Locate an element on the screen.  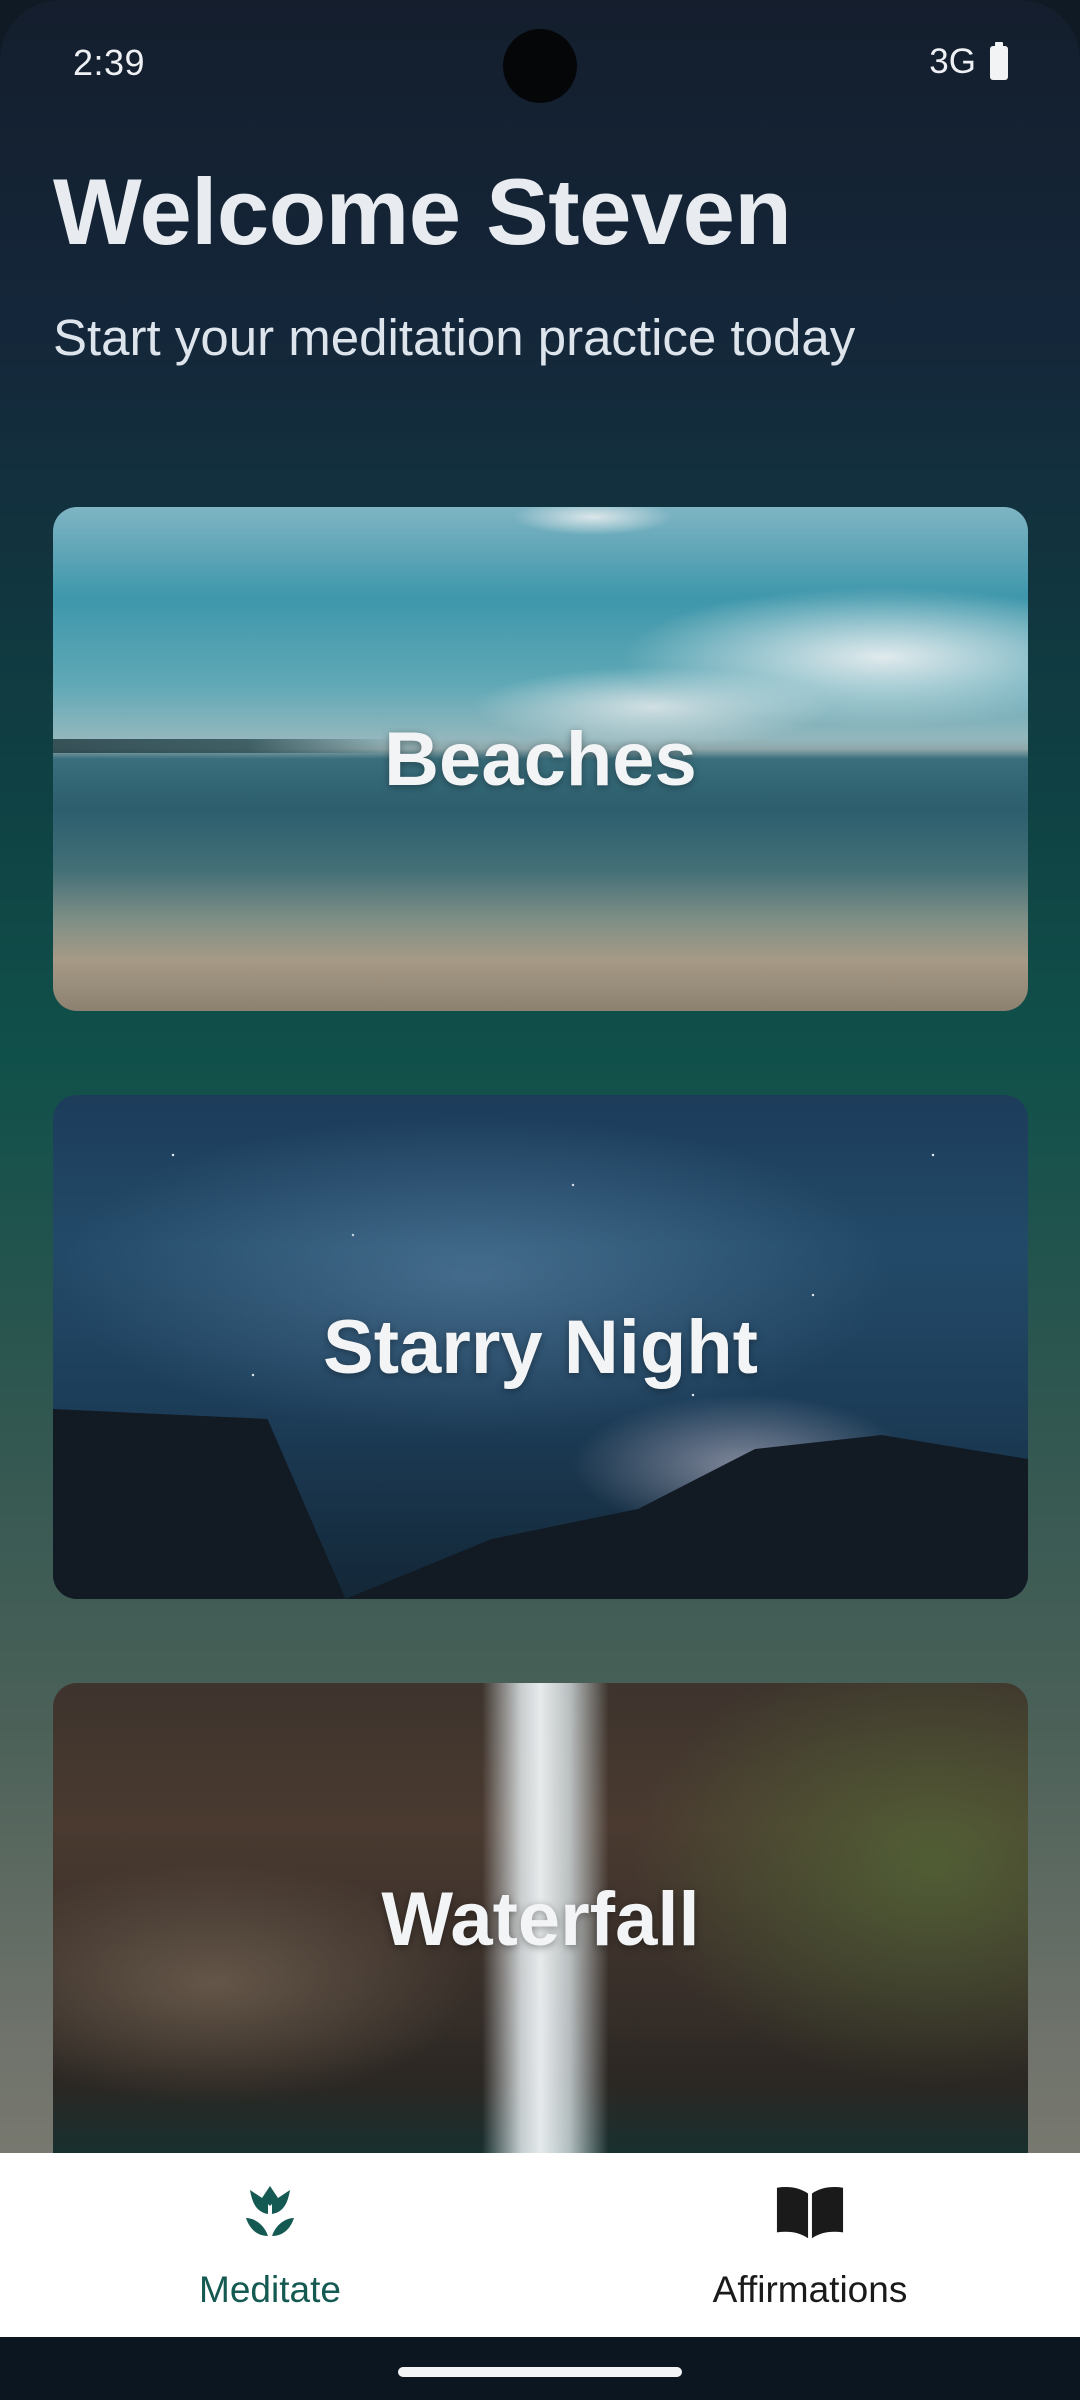
status-indicators: 3G is located at coordinates (968, 62).